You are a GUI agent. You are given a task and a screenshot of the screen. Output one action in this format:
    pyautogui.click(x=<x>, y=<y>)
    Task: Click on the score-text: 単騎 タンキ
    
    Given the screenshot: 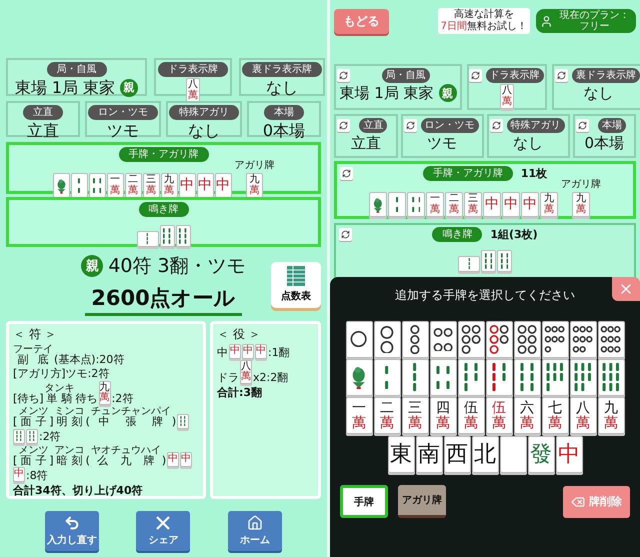 What is the action you would take?
    pyautogui.click(x=59, y=394)
    